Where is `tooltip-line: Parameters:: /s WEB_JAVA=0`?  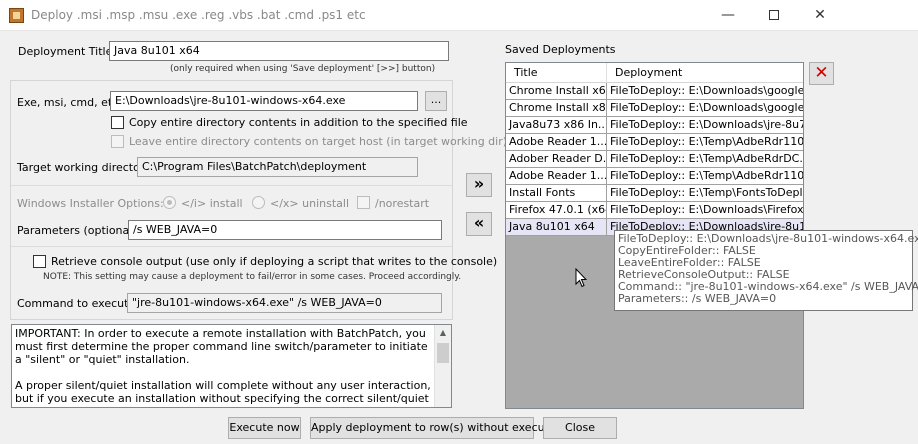
tooltip-line: Parameters:: /s WEB_JAVA=0 is located at coordinates (697, 298).